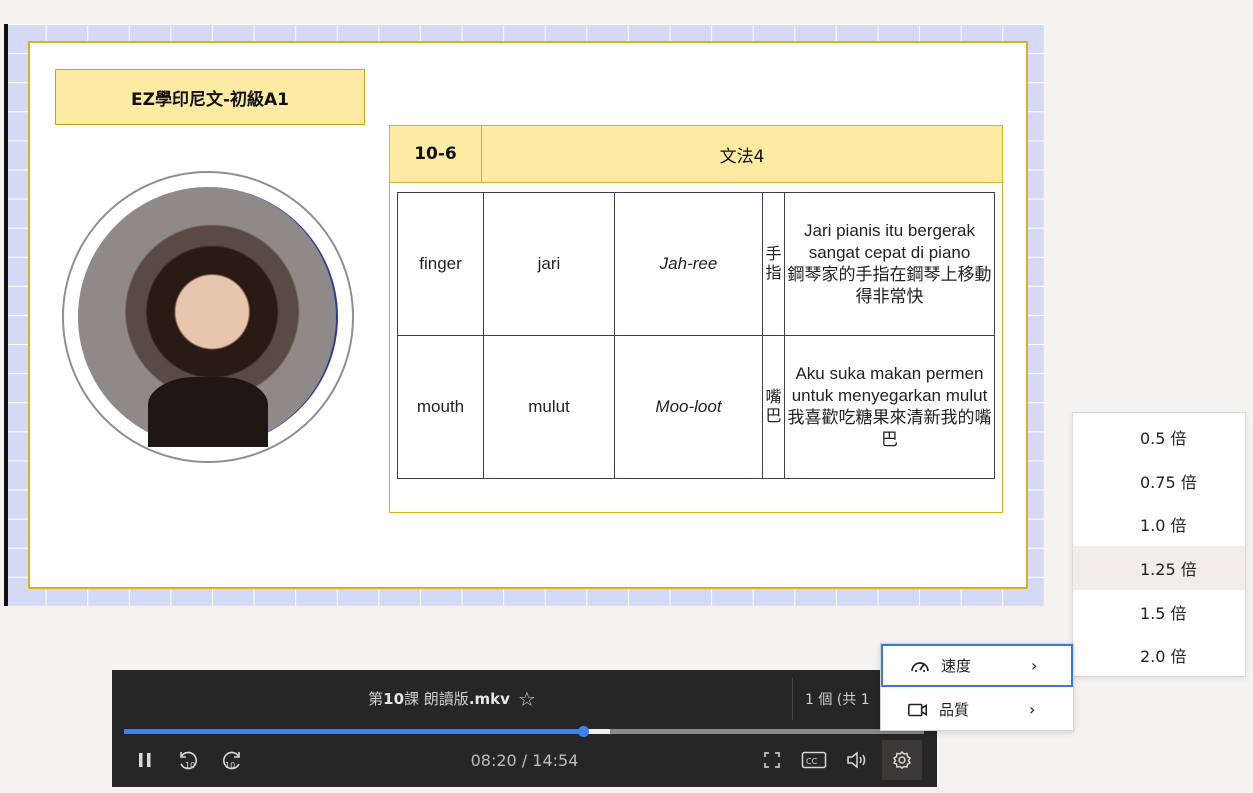 The image size is (1253, 793). What do you see at coordinates (145, 760) in the screenshot?
I see `pause-icon` at bounding box center [145, 760].